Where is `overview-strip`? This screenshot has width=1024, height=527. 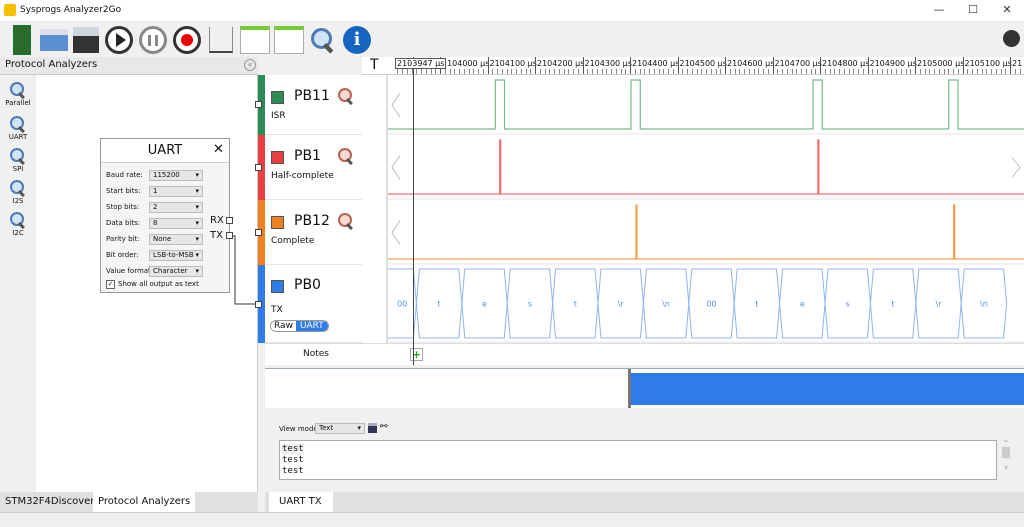
overview-strip is located at coordinates (644, 388).